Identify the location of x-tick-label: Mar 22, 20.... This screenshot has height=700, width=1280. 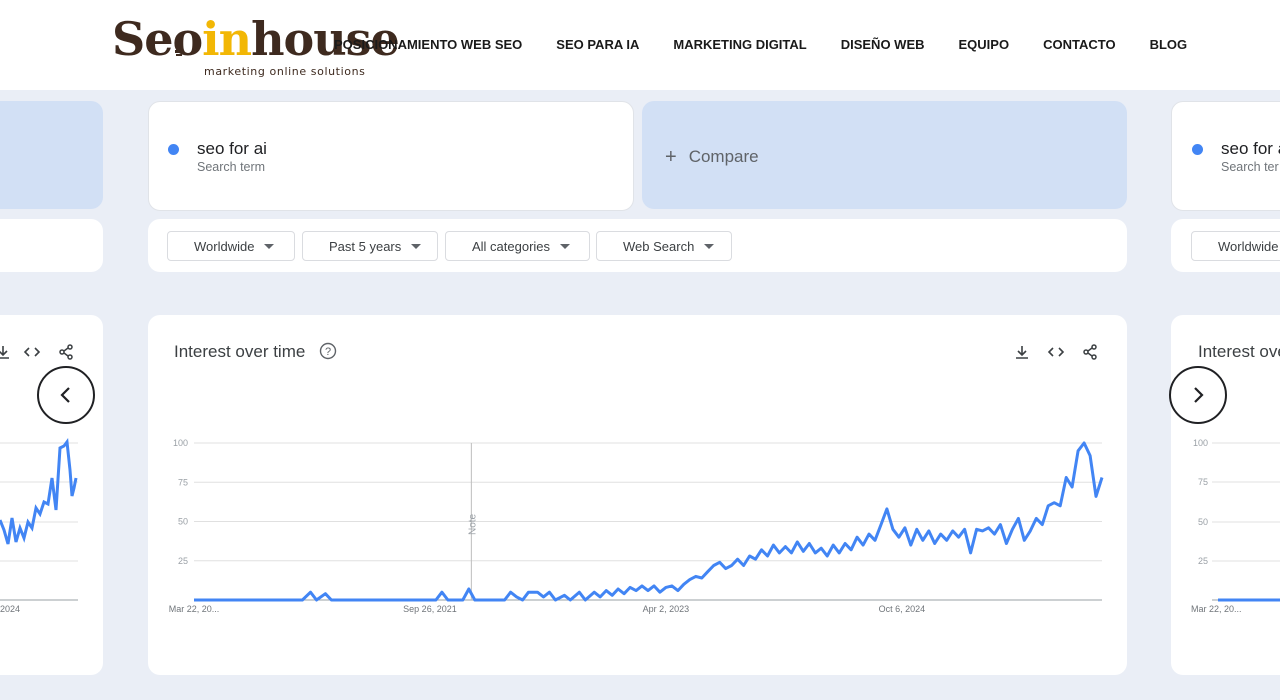
(194, 609).